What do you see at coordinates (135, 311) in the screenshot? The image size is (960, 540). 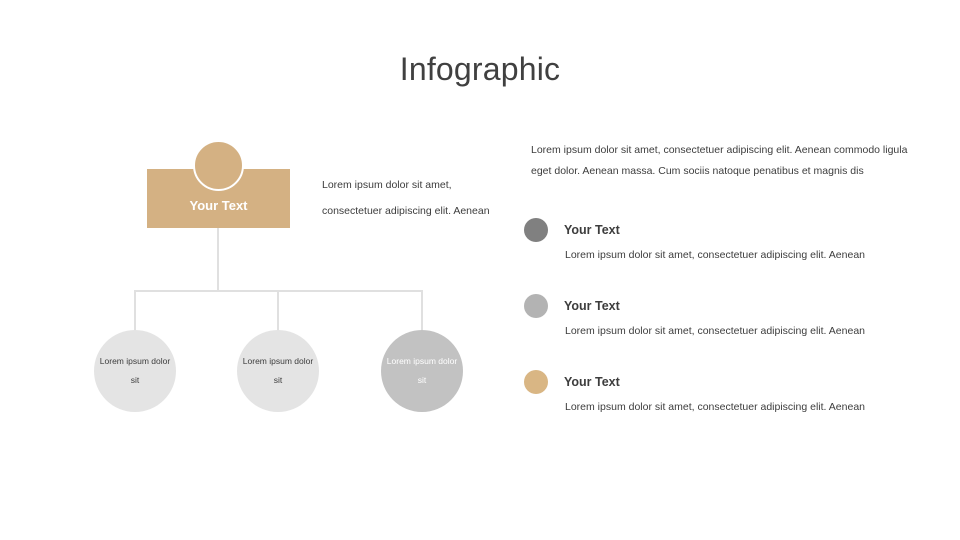 I see `connector-leaf-1-vertical` at bounding box center [135, 311].